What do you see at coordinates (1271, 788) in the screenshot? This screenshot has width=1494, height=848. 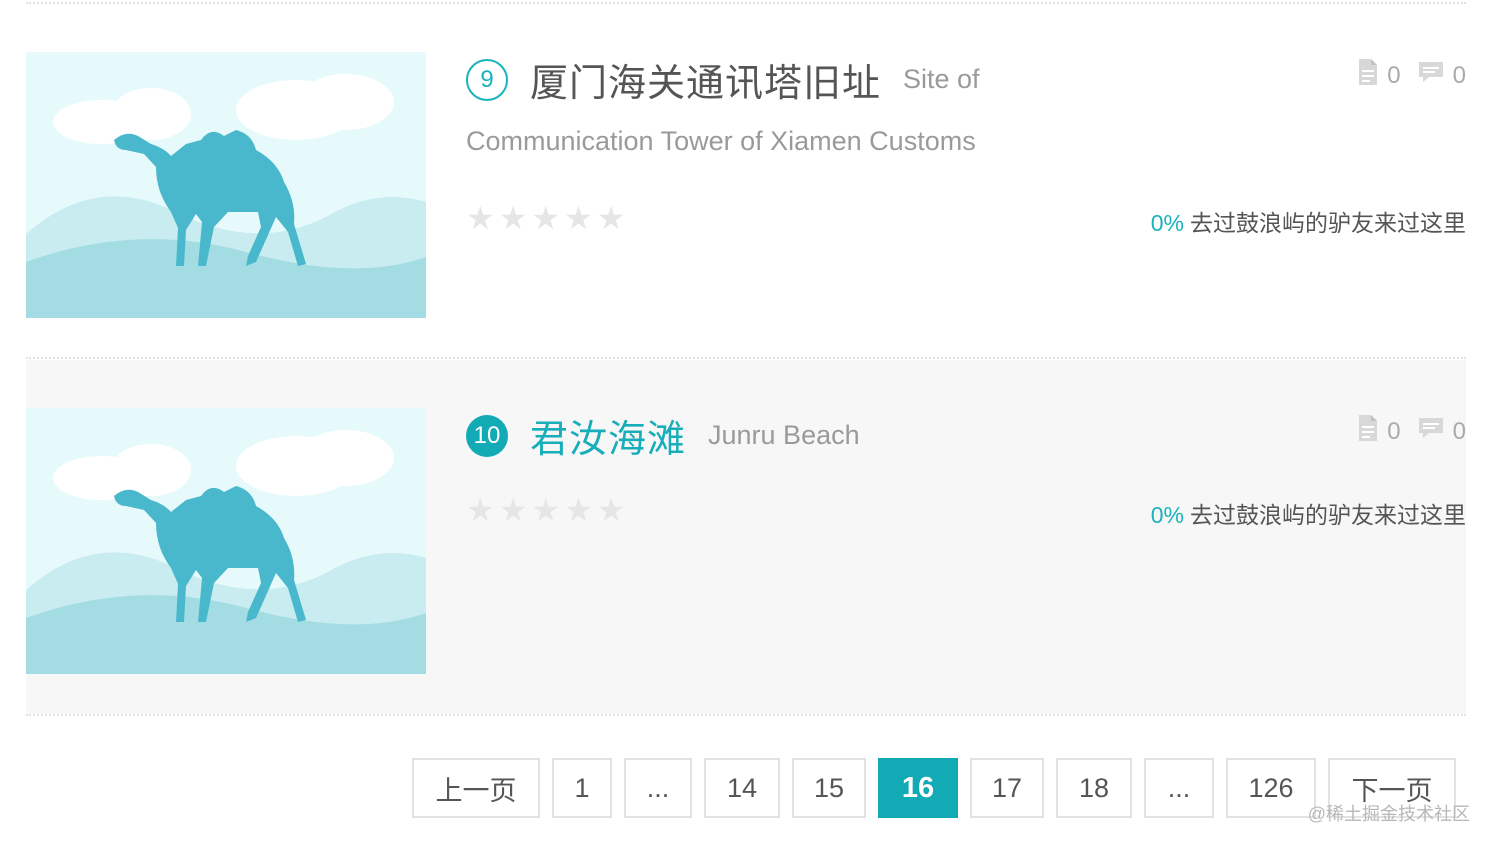 I see `page-button: 126` at bounding box center [1271, 788].